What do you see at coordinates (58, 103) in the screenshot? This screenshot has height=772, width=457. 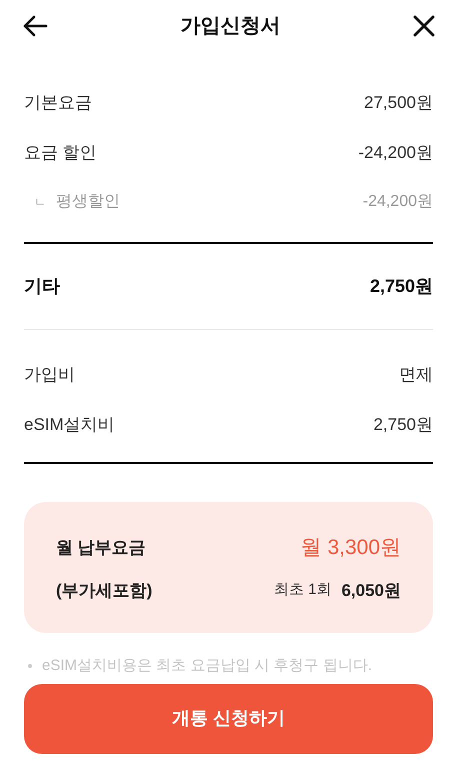 I see `fee-label: 기본요금` at bounding box center [58, 103].